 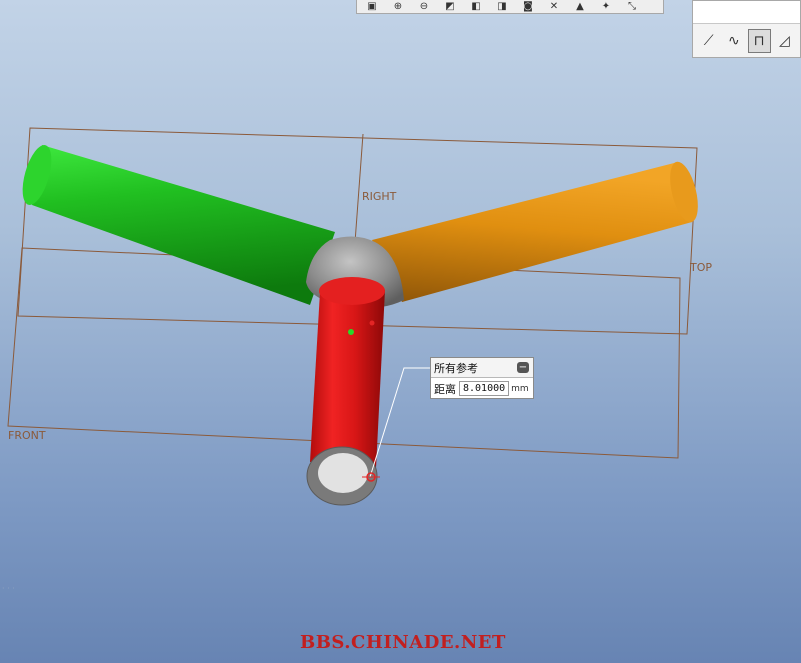 What do you see at coordinates (784, 41) in the screenshot?
I see `triangle-icon: ◿` at bounding box center [784, 41].